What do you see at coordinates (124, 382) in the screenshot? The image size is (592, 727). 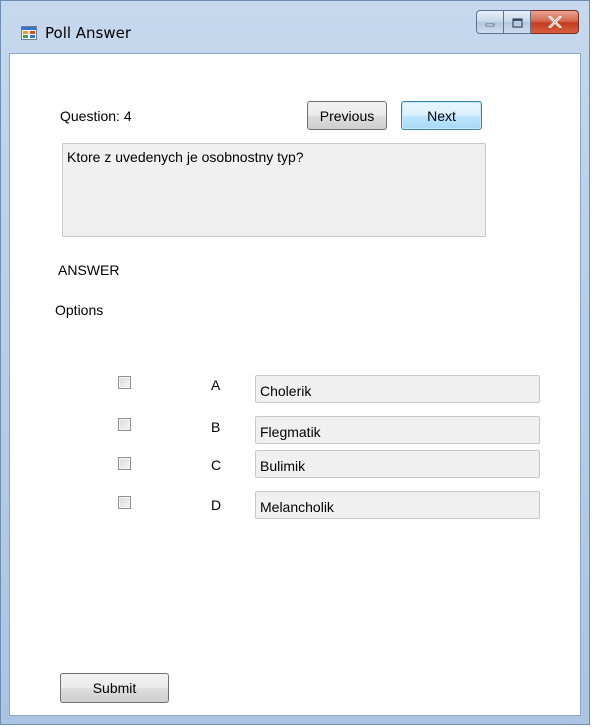 I see `option-a-checkbox` at bounding box center [124, 382].